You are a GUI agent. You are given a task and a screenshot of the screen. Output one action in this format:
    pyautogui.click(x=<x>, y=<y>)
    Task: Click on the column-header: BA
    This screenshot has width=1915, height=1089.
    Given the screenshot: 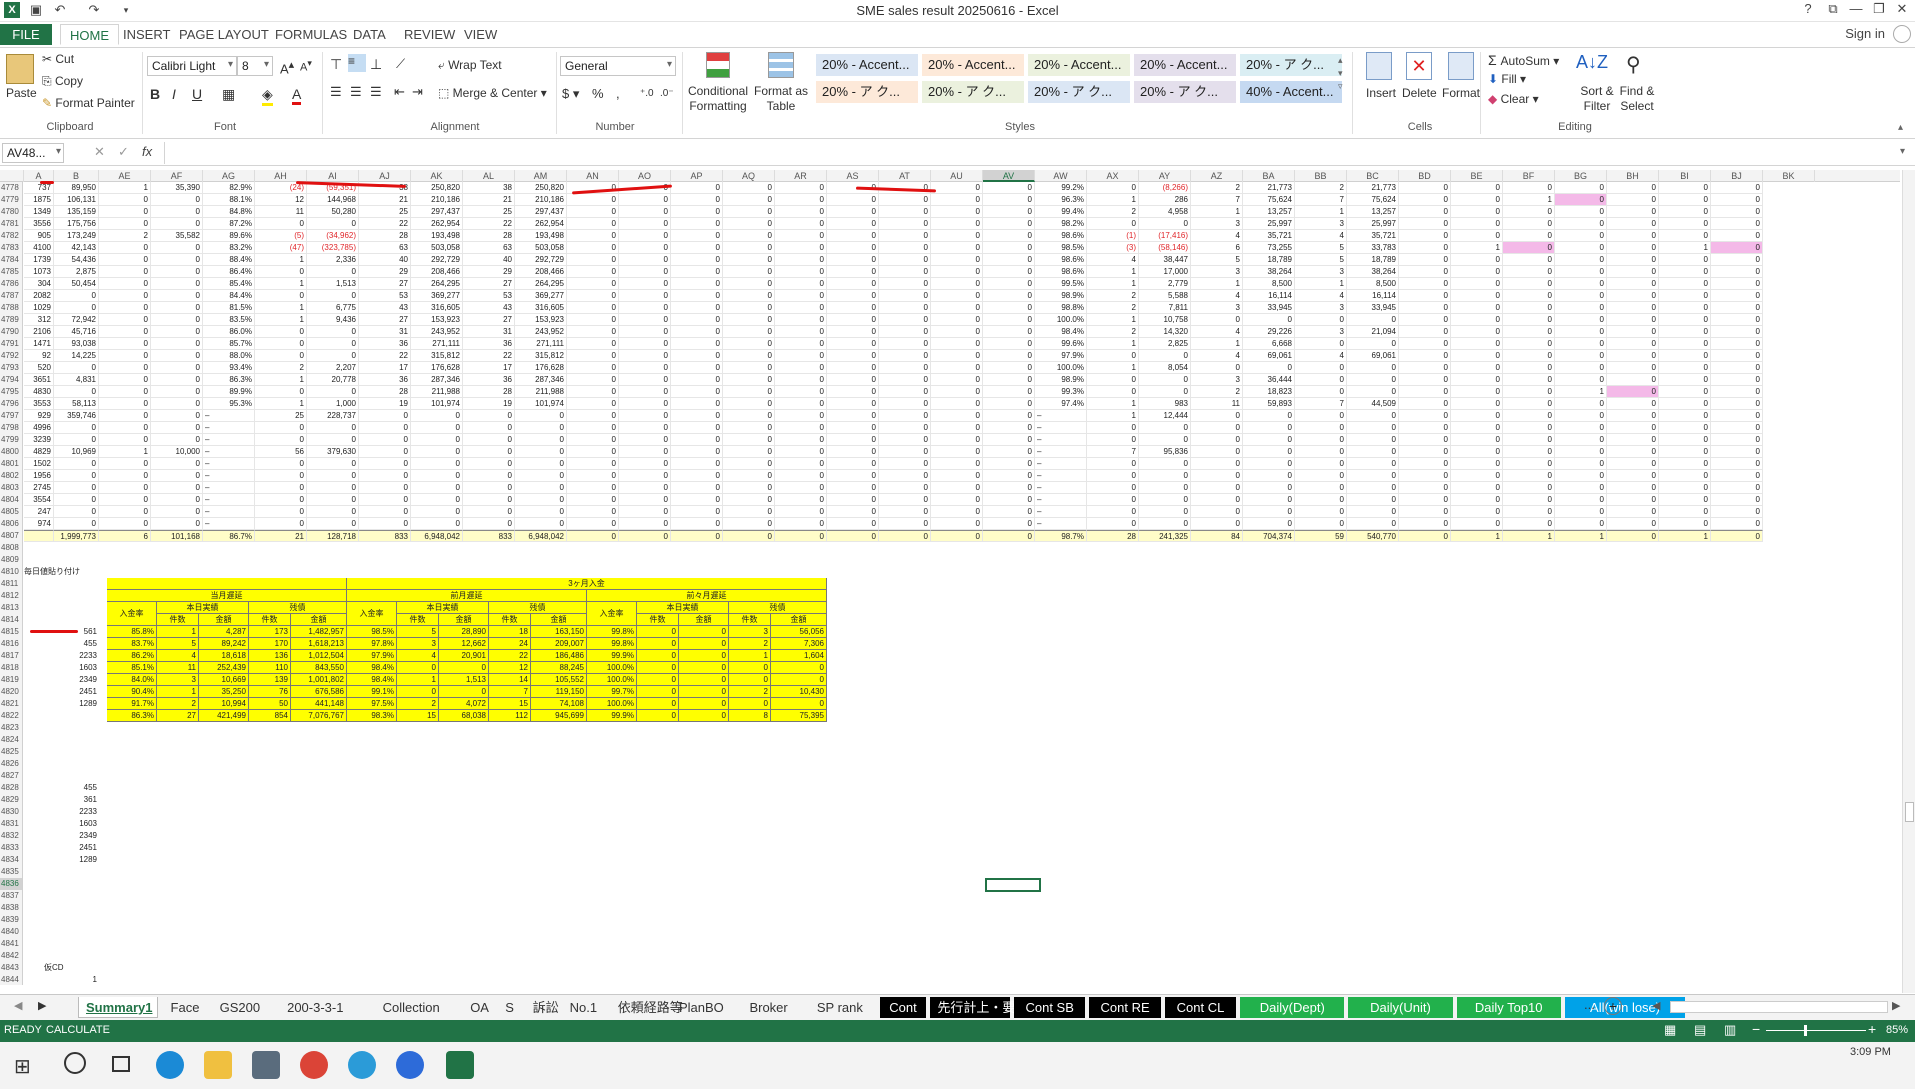 What is the action you would take?
    pyautogui.click(x=1269, y=176)
    